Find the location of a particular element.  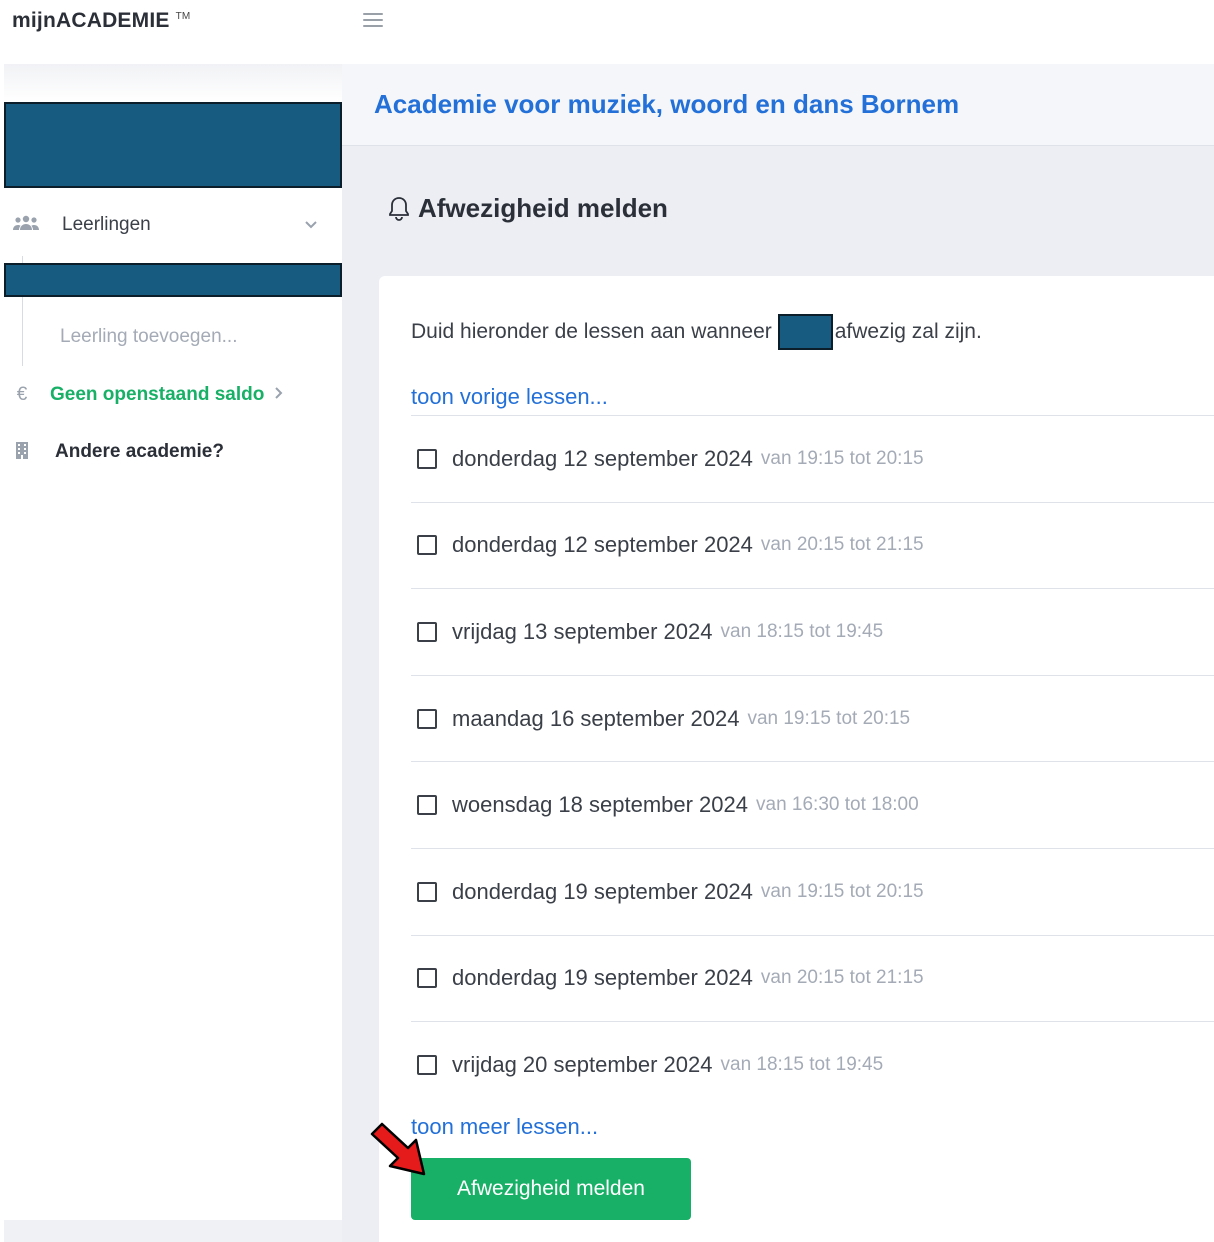

redacted-name is located at coordinates (805, 332).